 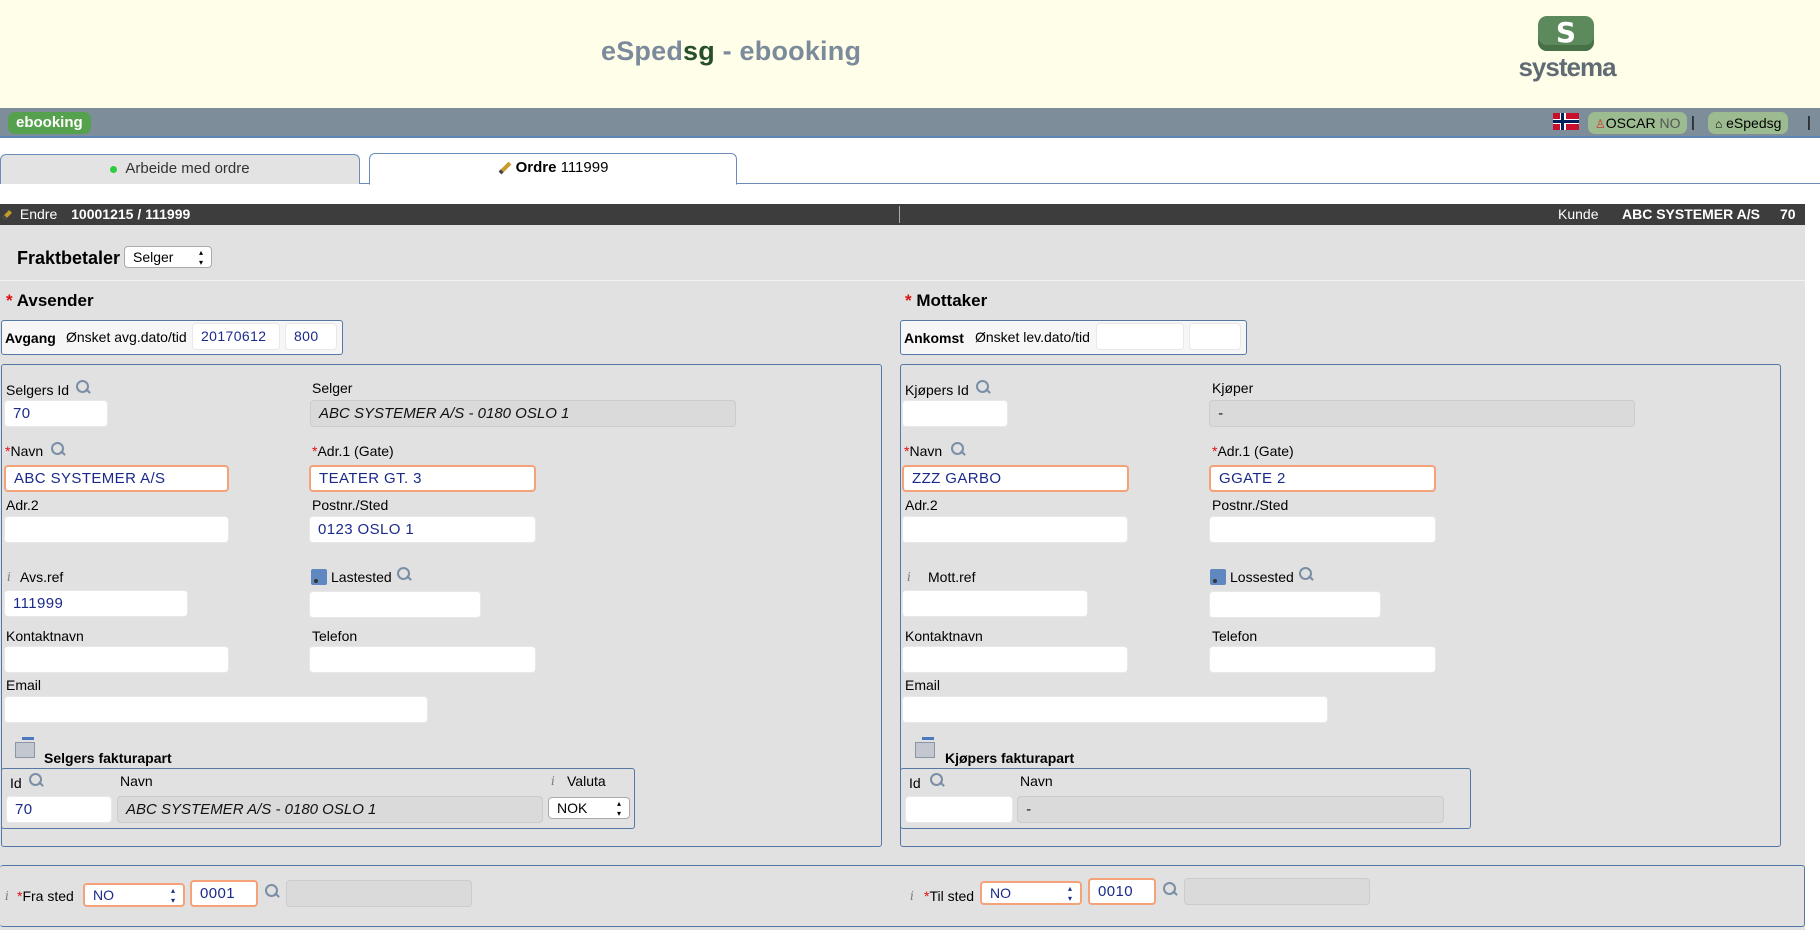 What do you see at coordinates (114, 169) in the screenshot?
I see `status-dot-icon` at bounding box center [114, 169].